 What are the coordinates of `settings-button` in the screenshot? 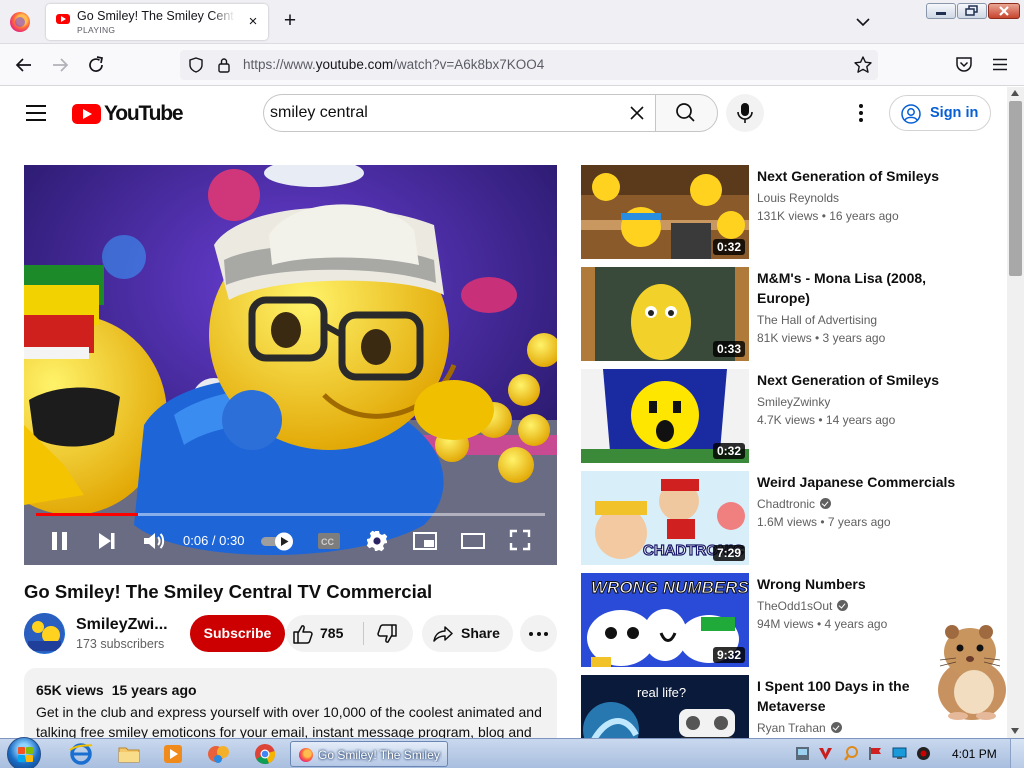 It's located at (377, 541).